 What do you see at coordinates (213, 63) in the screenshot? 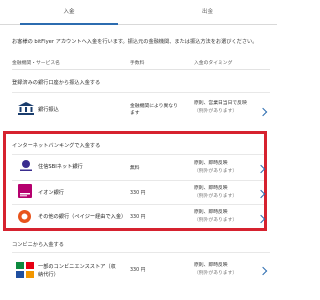
I see `header-timing: 入金のタイミング` at bounding box center [213, 63].